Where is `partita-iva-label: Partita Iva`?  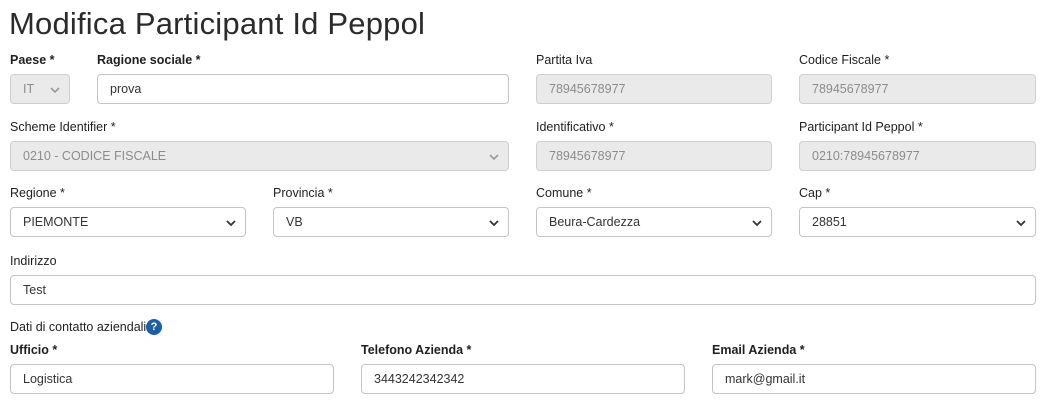 partita-iva-label: Partita Iva is located at coordinates (564, 60).